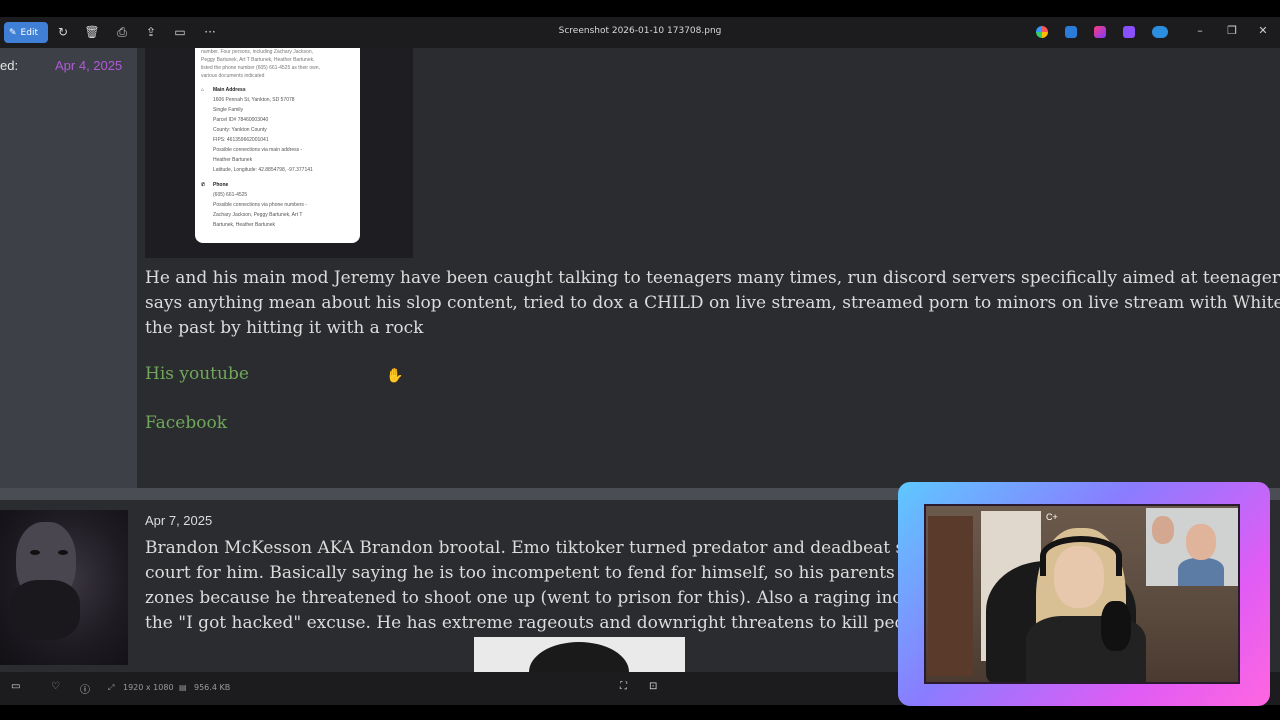 This screenshot has width=1280, height=720. Describe the element at coordinates (233, 76) in the screenshot. I see `phone-intro-line: various documents indicated` at that location.